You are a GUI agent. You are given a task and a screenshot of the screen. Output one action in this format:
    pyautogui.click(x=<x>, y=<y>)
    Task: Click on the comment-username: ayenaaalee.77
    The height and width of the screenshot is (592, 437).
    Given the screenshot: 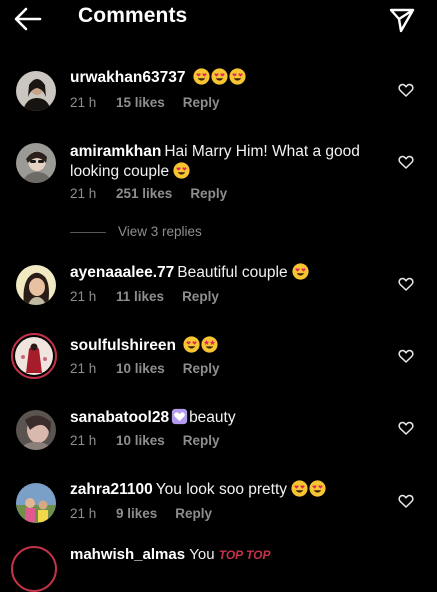 What is the action you would take?
    pyautogui.click(x=122, y=272)
    